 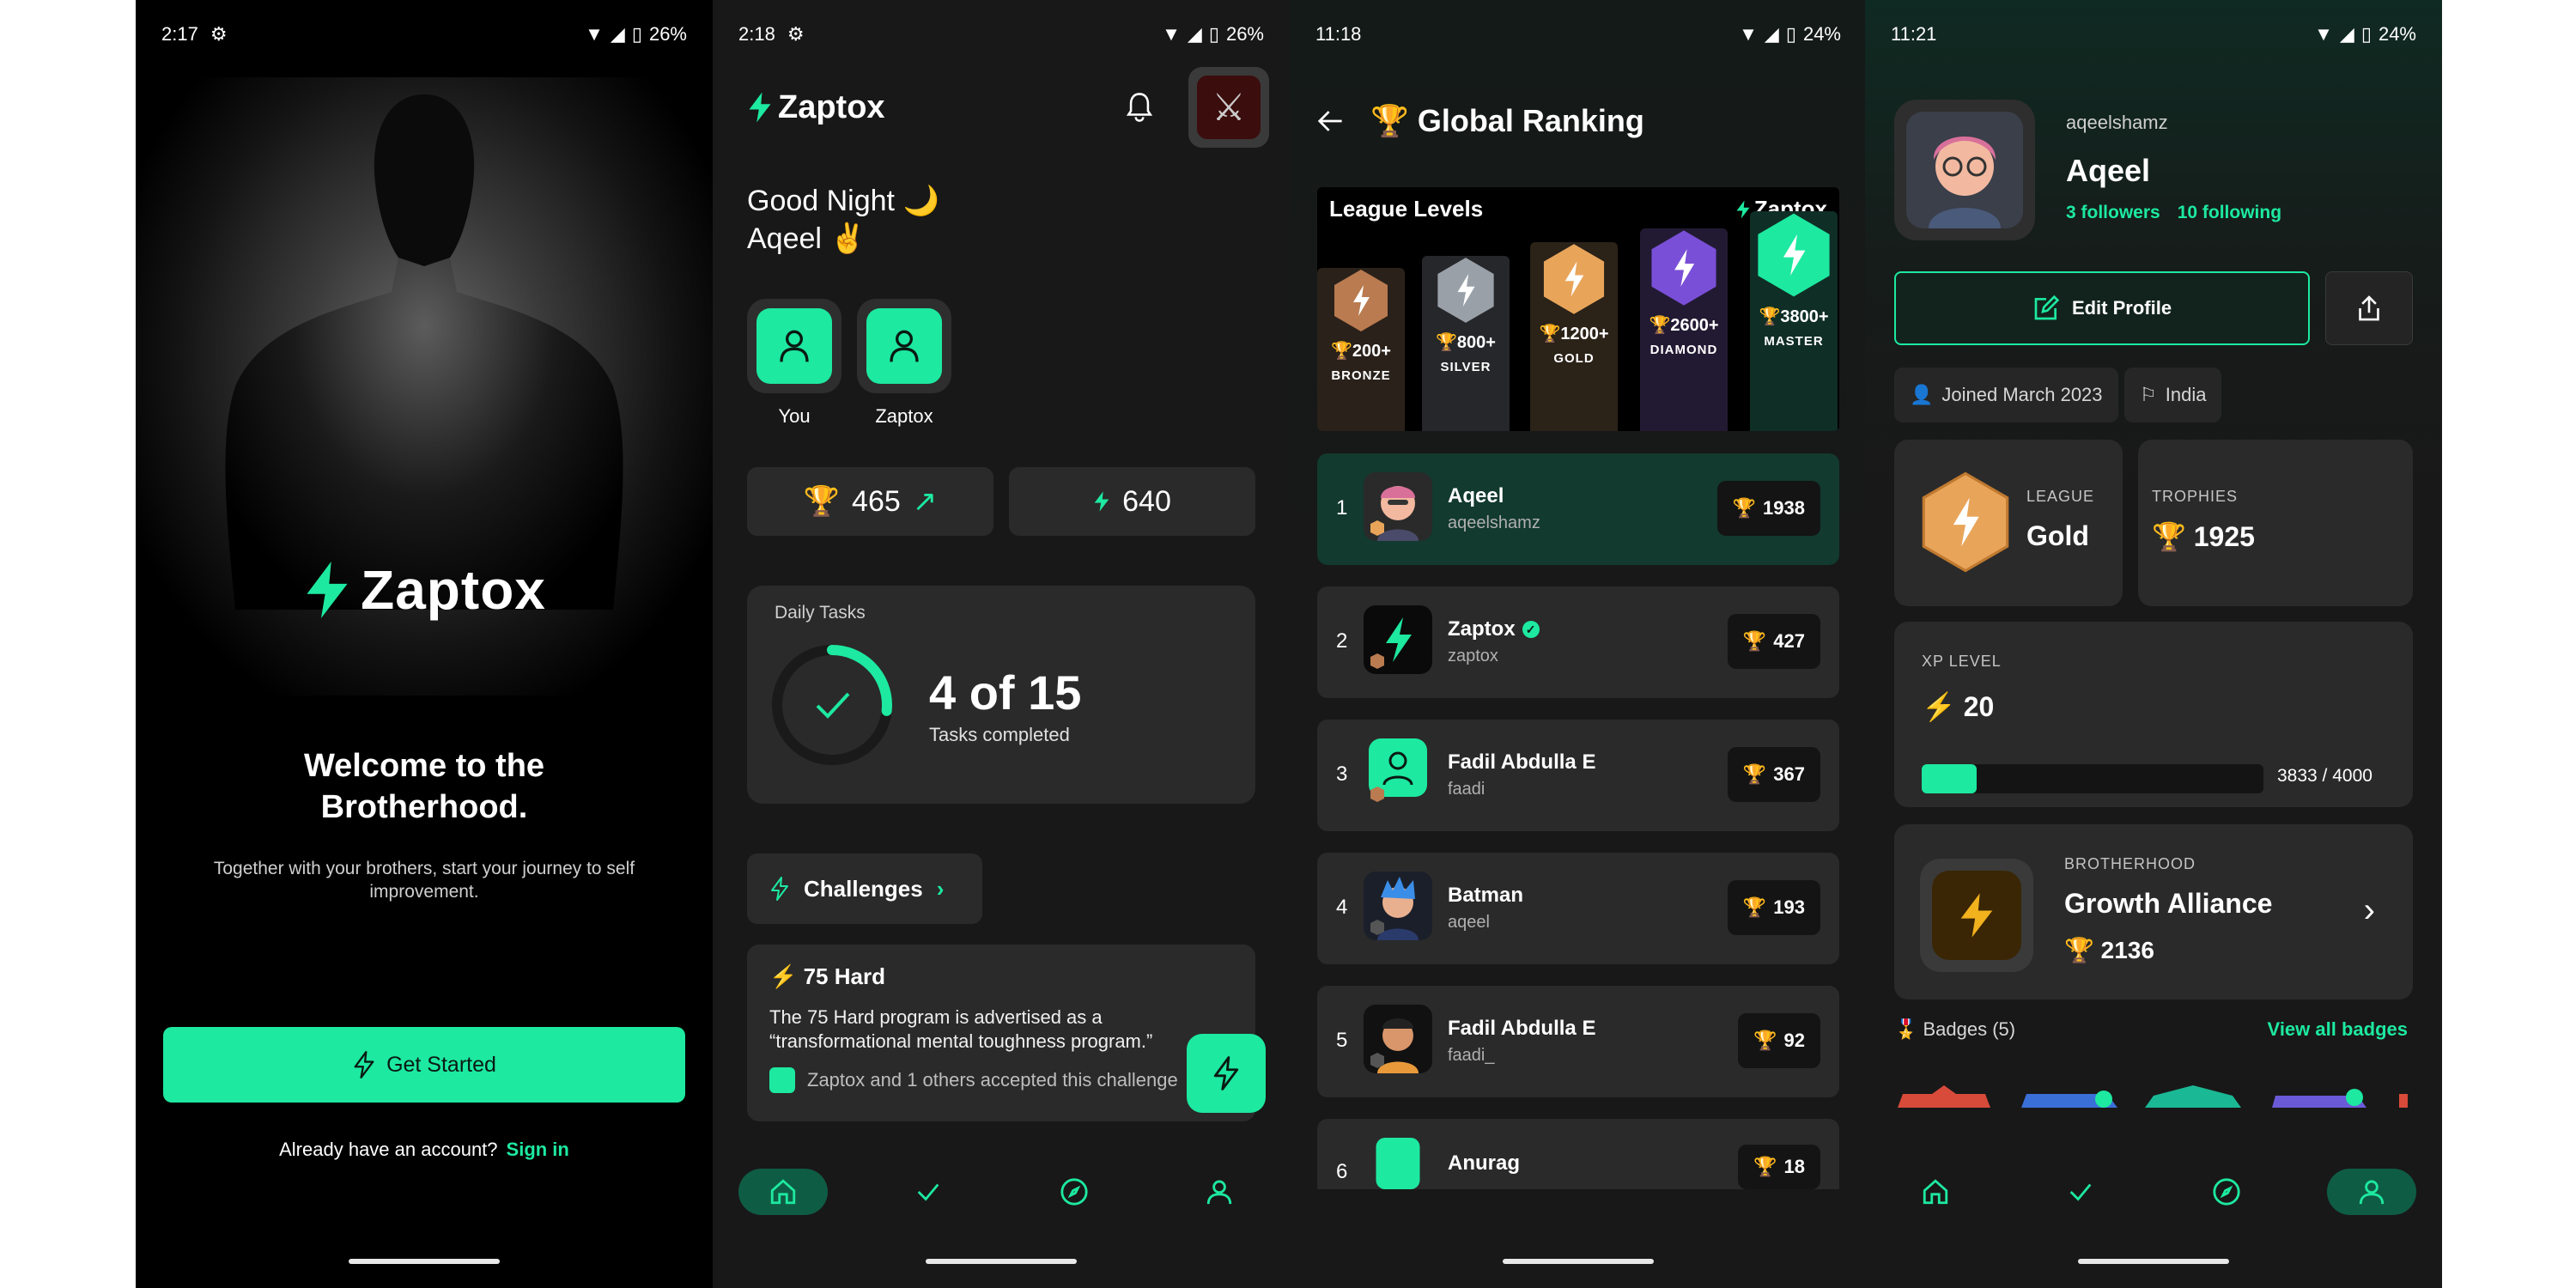 I want to click on brotherhood-card: BROTHERHOOD Growth Alliance 🏆 2136 ›, so click(x=2153, y=911).